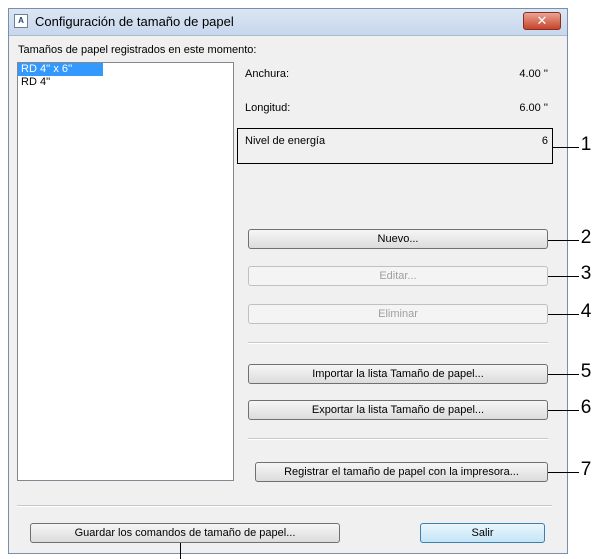 The height and width of the screenshot is (559, 595). What do you see at coordinates (125, 82) in the screenshot?
I see `list-item: RD 4''` at bounding box center [125, 82].